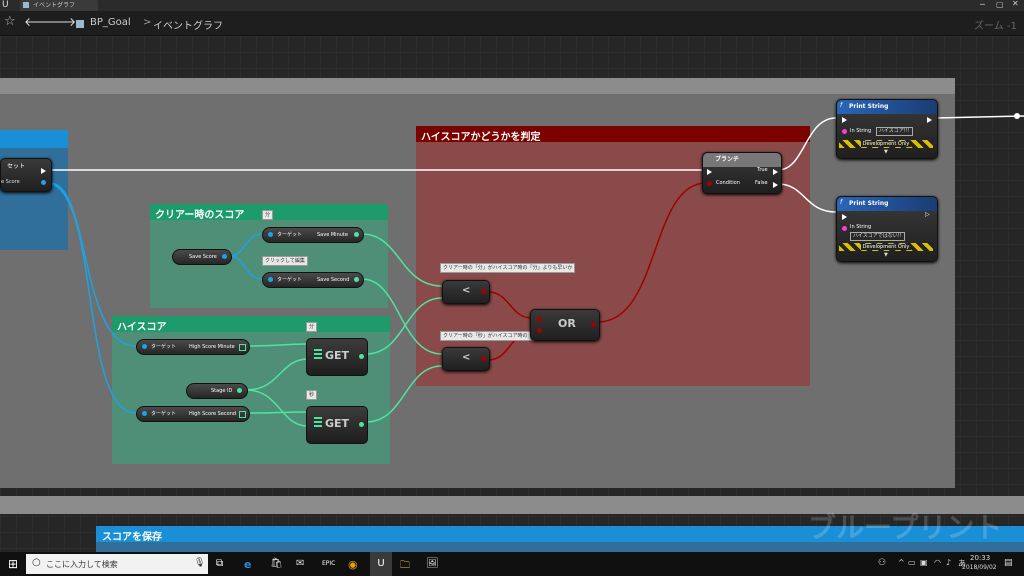  Describe the element at coordinates (886, 255) in the screenshot. I see `print2-expand-icon: ▼` at that location.